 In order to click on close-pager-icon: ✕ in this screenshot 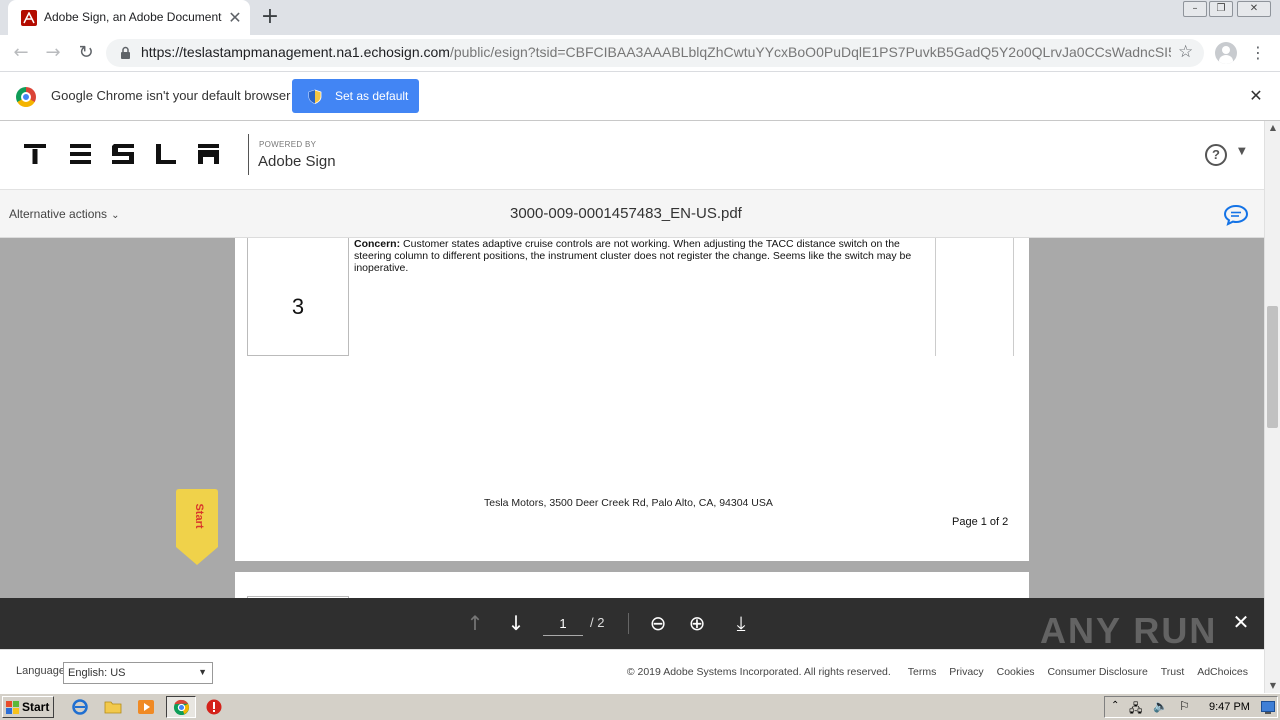, I will do `click(1241, 622)`.